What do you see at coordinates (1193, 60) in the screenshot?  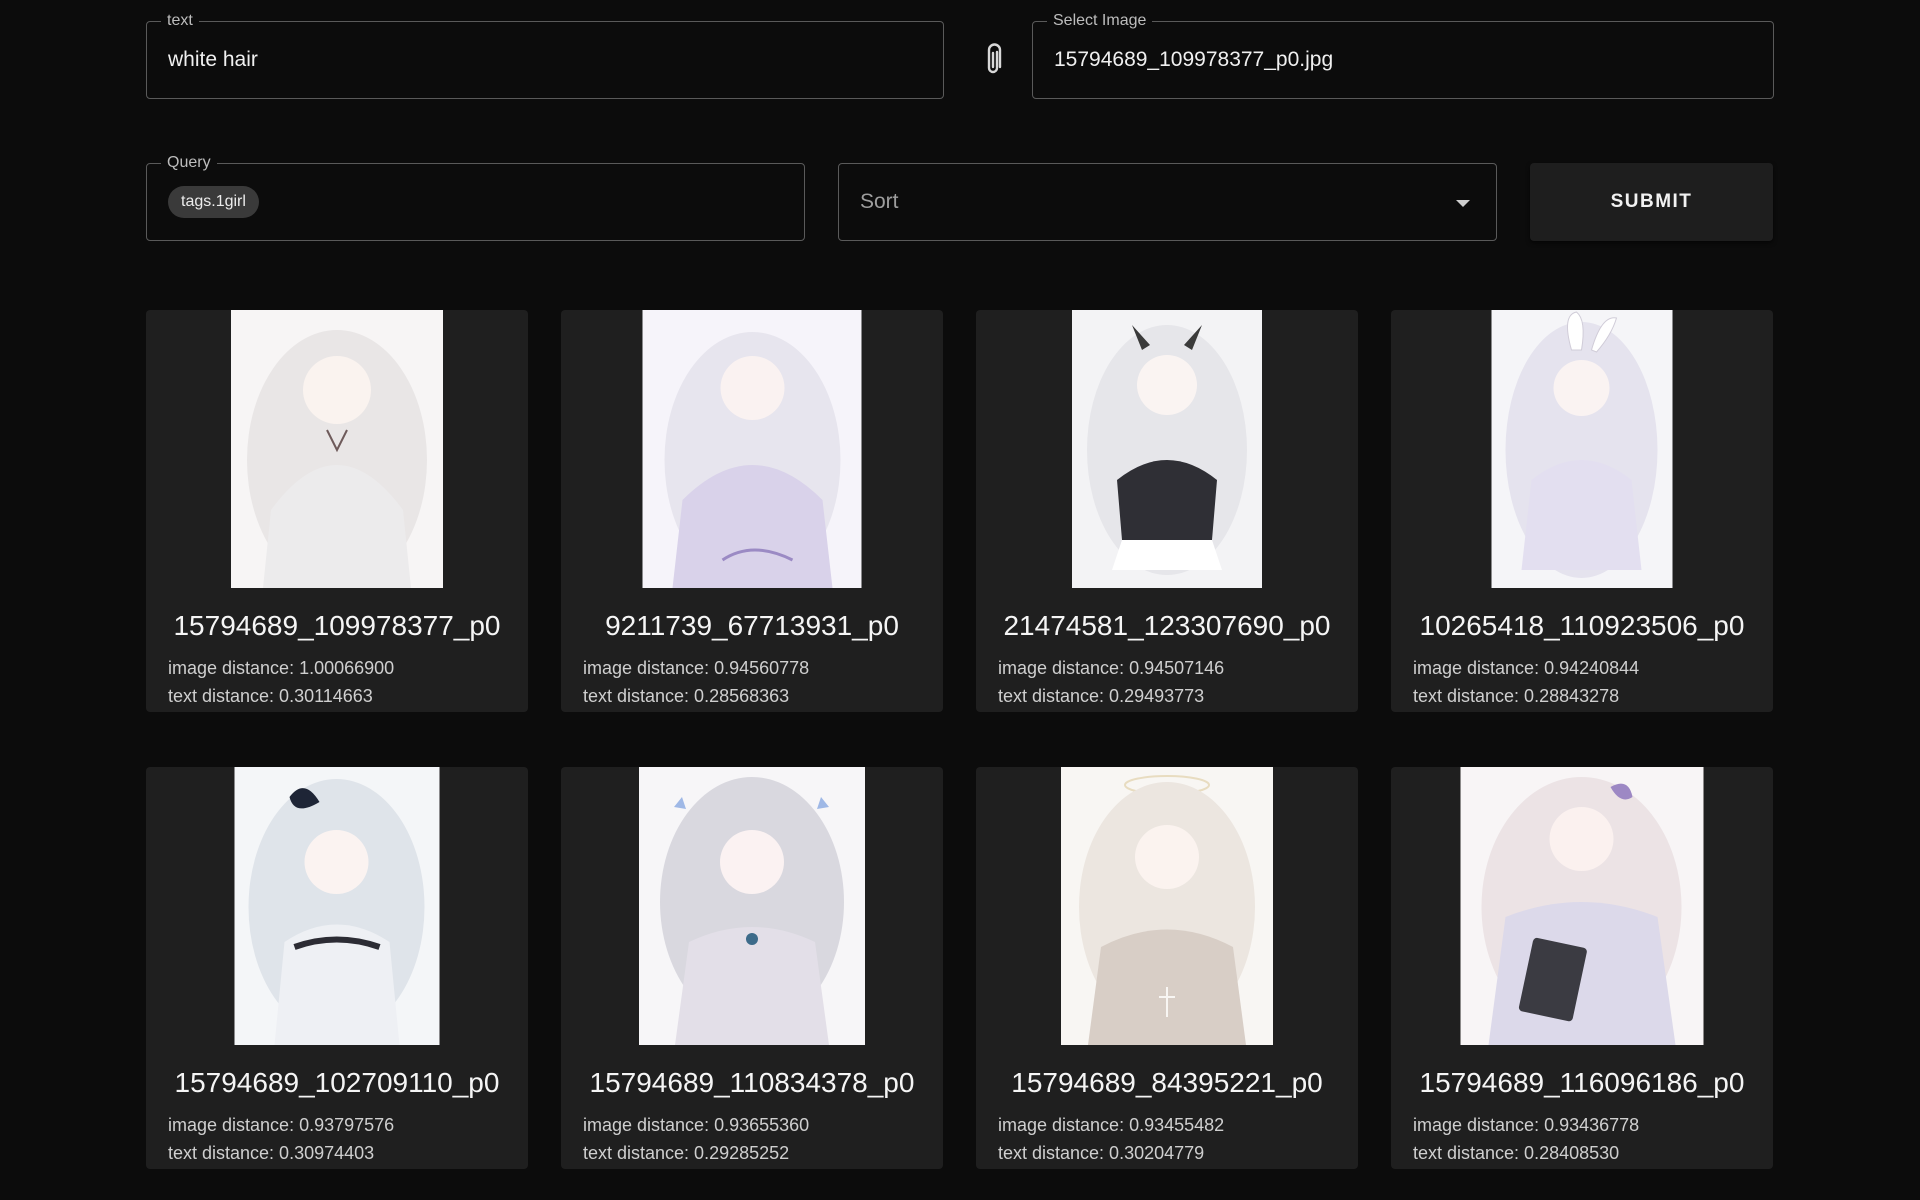 I see `select-image-value: 15794689_109978377_p0.jpg` at bounding box center [1193, 60].